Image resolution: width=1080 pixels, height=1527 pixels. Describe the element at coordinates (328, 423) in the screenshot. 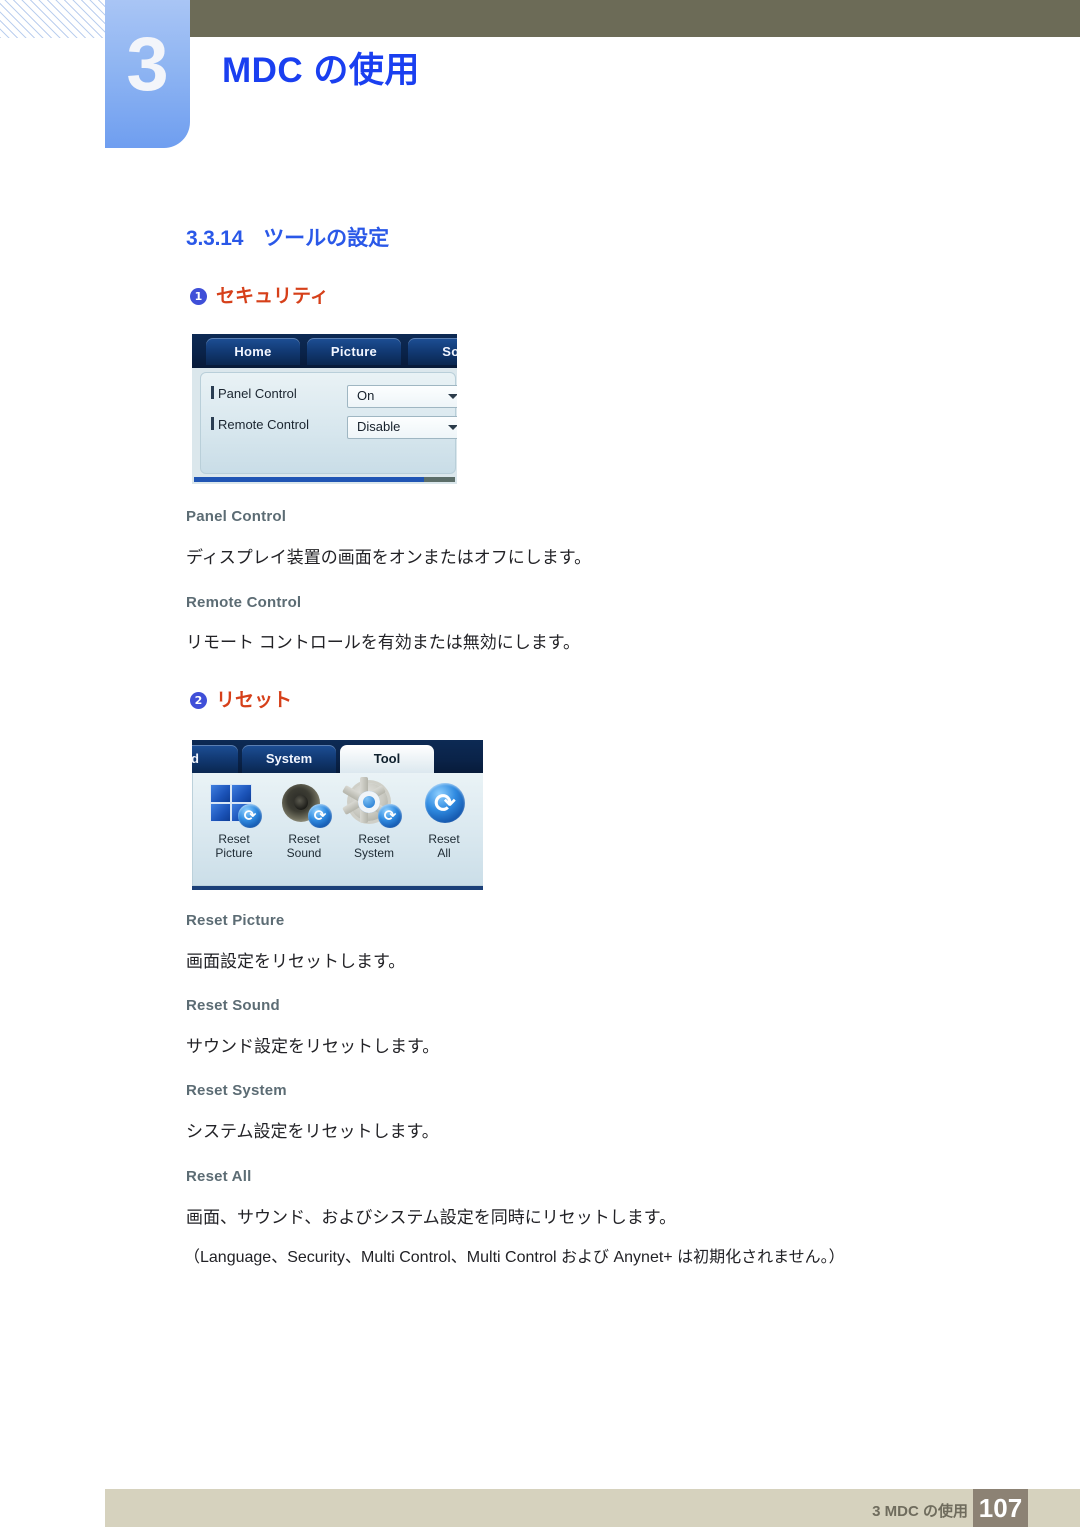

I see `security-panel: Panel Control On Remote Control Disable` at that location.